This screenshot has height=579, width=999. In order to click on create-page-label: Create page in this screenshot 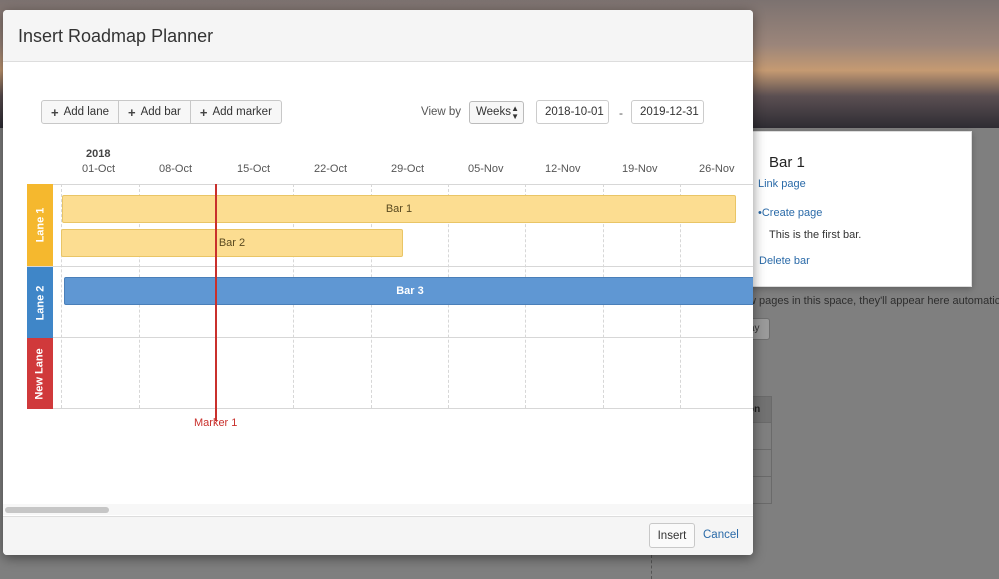, I will do `click(792, 213)`.